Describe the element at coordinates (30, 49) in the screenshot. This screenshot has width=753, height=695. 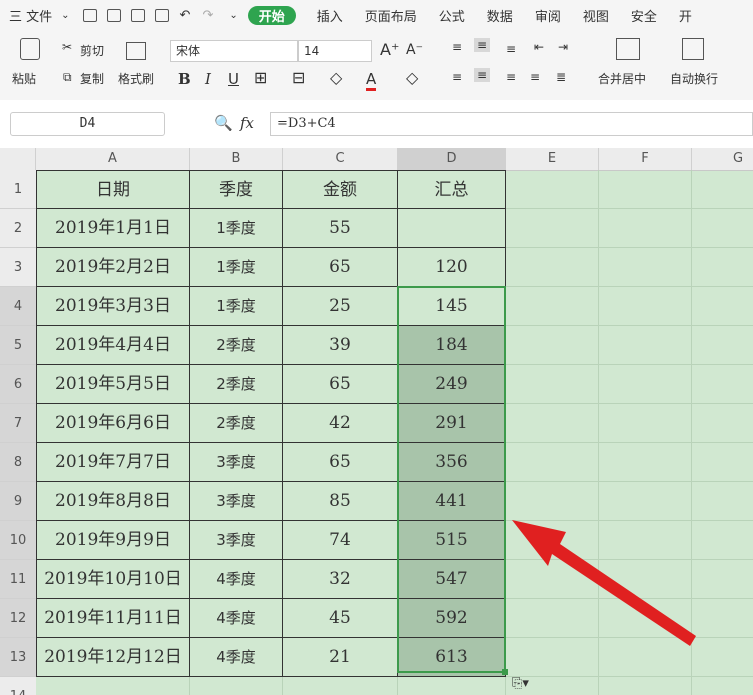
I see `paste-icon` at that location.